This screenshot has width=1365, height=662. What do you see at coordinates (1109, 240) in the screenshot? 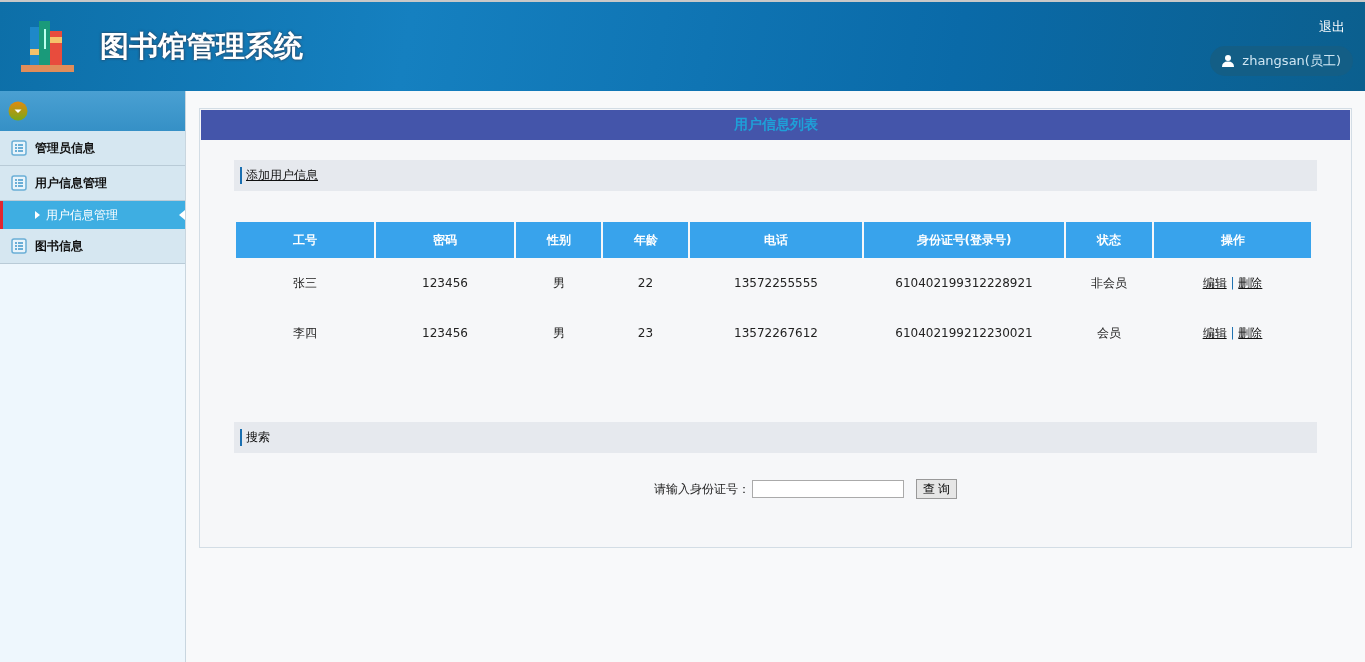
I see `column-header: 状态` at bounding box center [1109, 240].